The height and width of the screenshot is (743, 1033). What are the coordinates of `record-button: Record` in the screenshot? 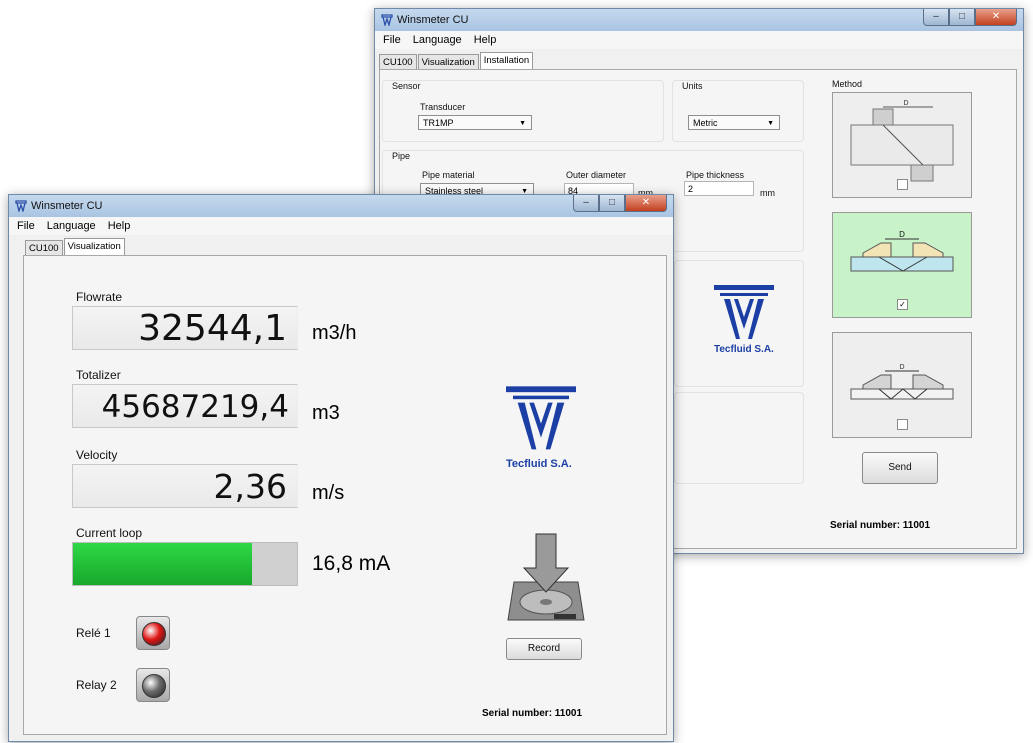 It's located at (544, 649).